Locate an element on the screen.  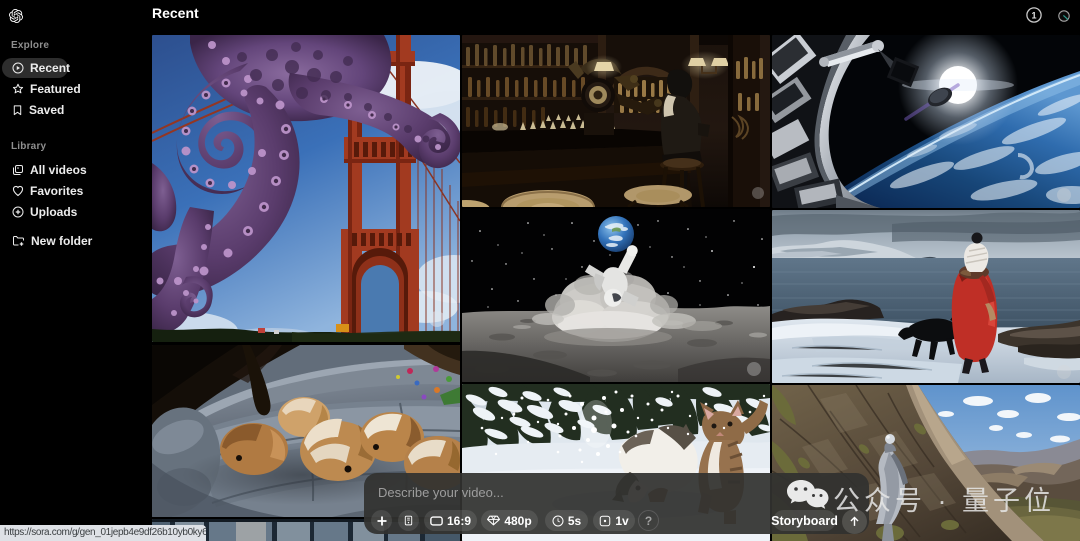
svg-text: 1 is located at coordinates (1033, 16).